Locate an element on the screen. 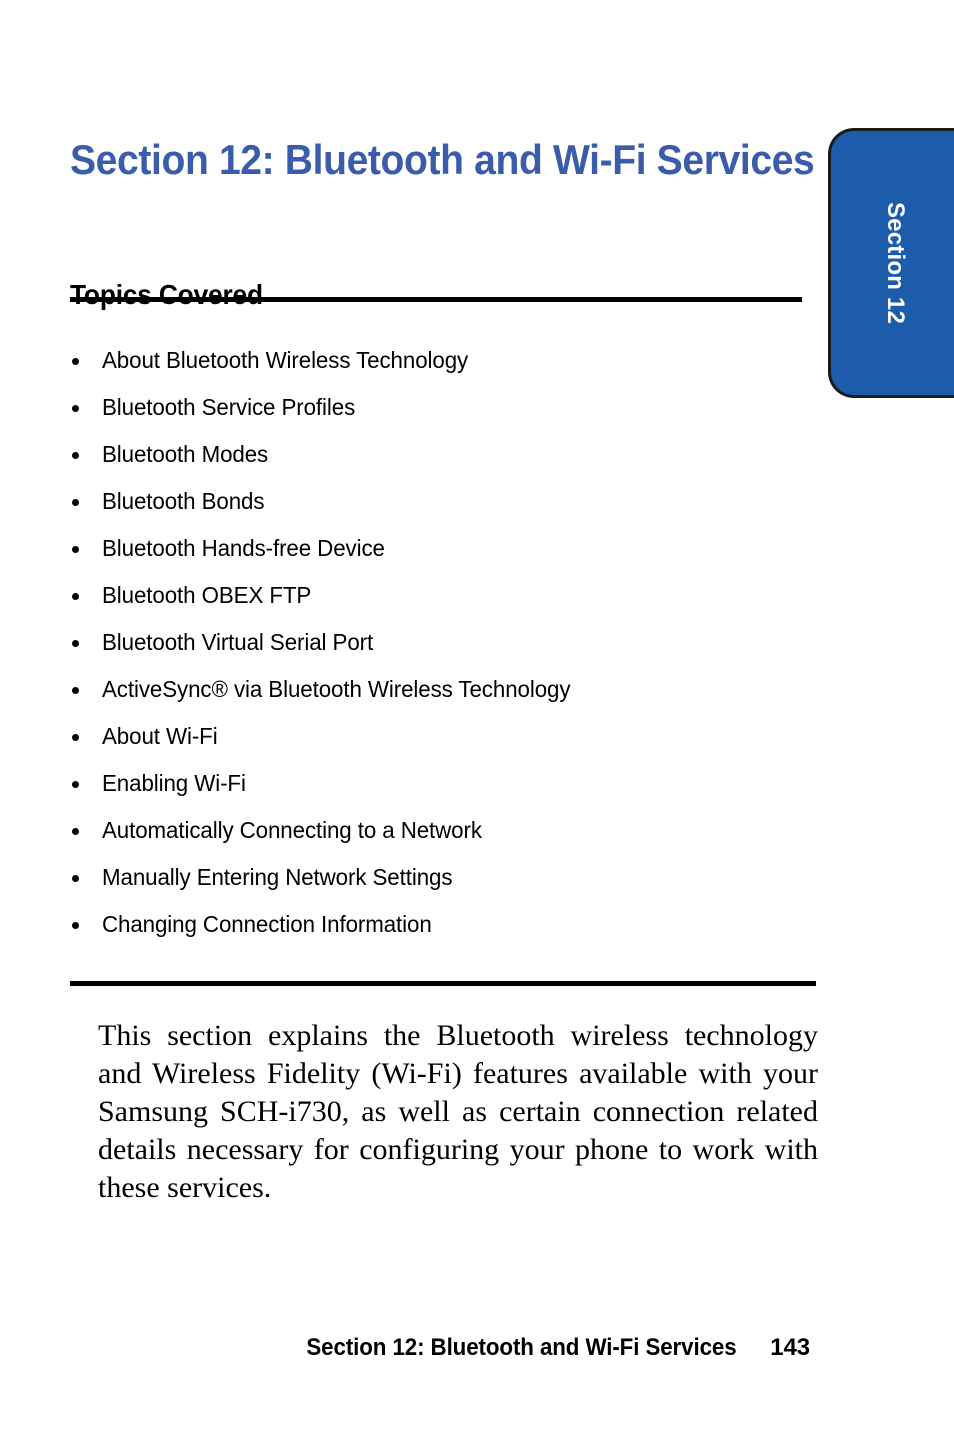  list-item: Enabling Wi-Fi is located at coordinates (440, 783).